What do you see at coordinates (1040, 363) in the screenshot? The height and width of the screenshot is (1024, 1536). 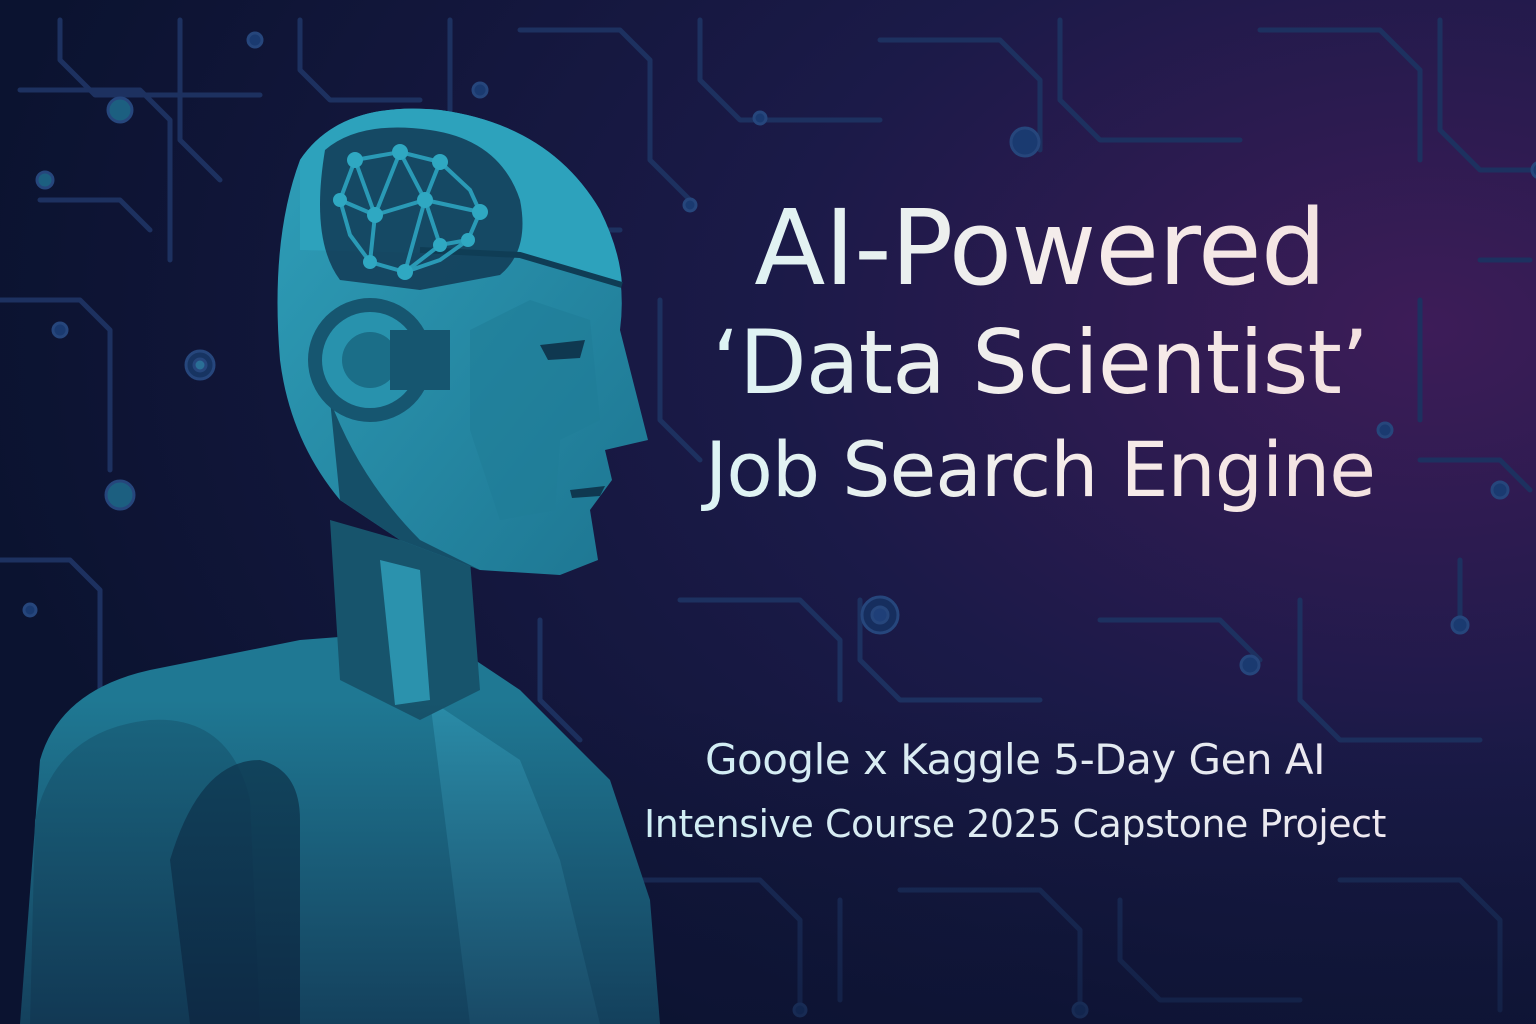 I see `title-line-2: ‘Data Scientist’` at bounding box center [1040, 363].